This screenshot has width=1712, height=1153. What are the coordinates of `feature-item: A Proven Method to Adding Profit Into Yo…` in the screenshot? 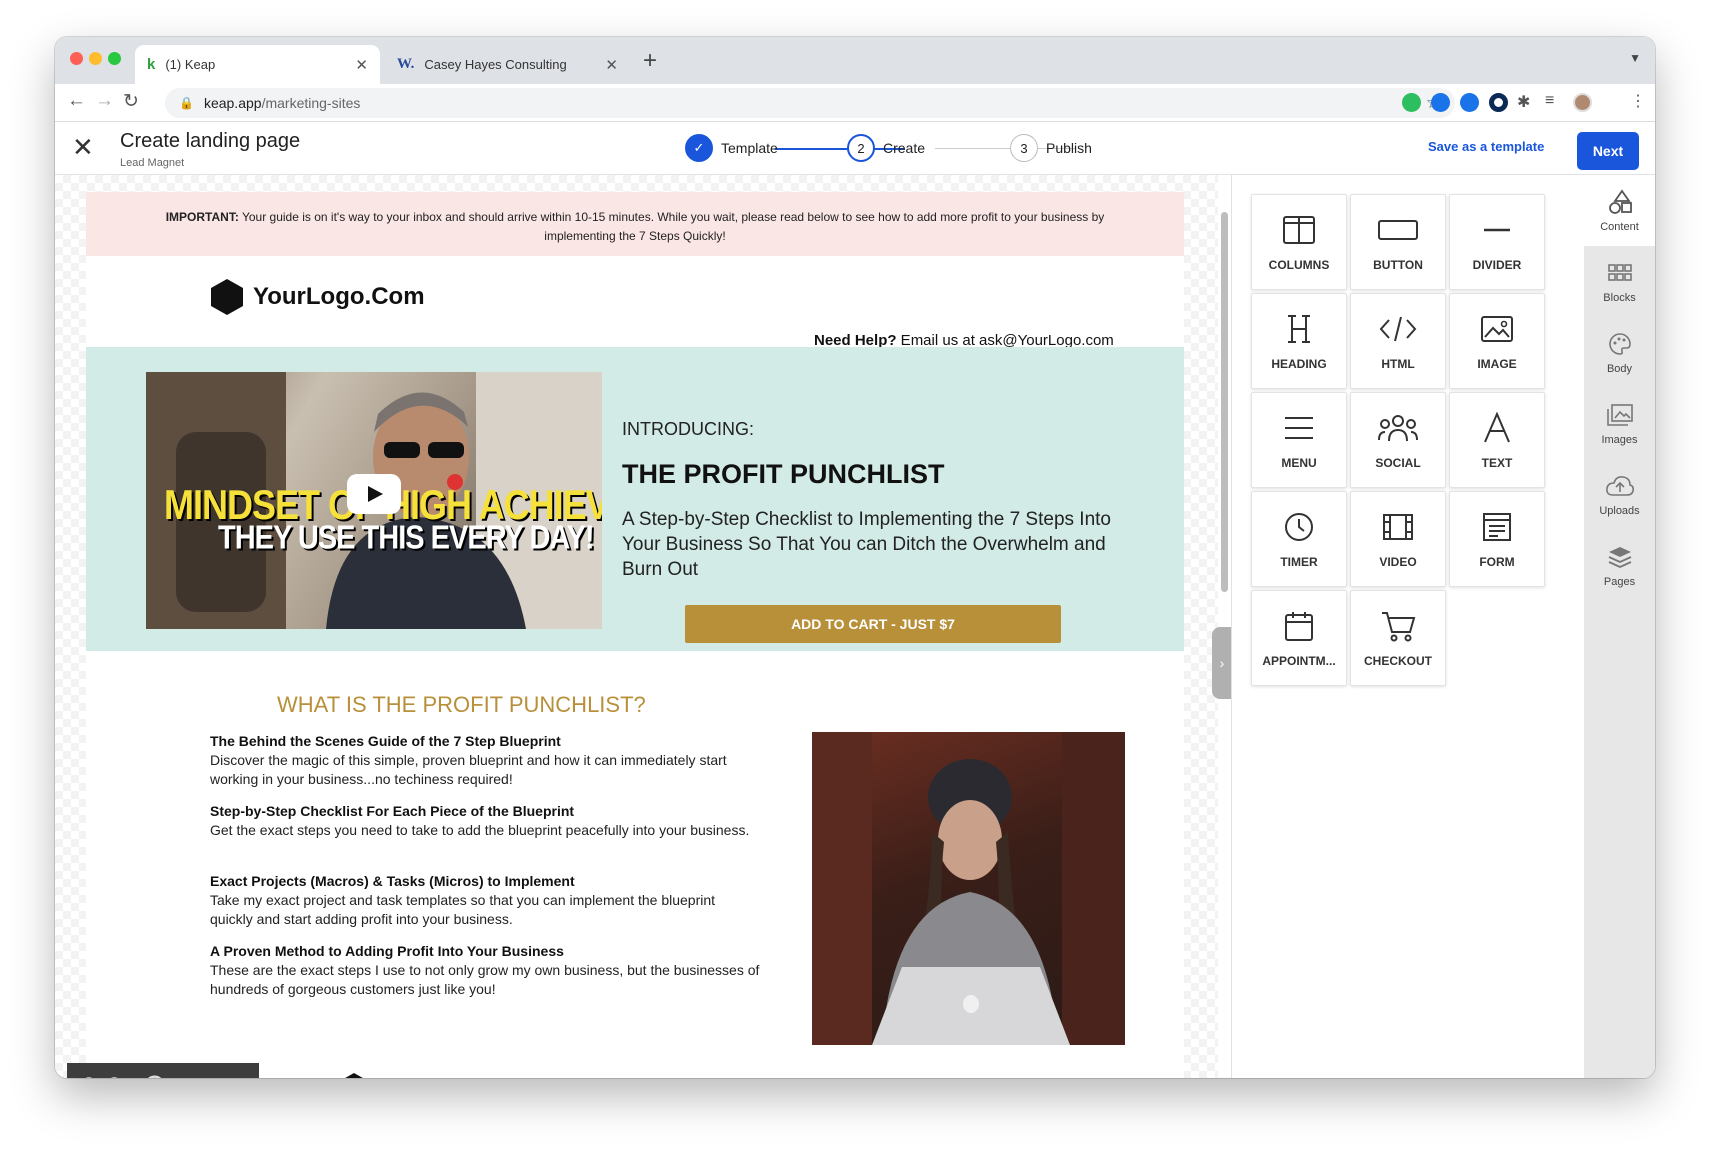 It's located at (485, 970).